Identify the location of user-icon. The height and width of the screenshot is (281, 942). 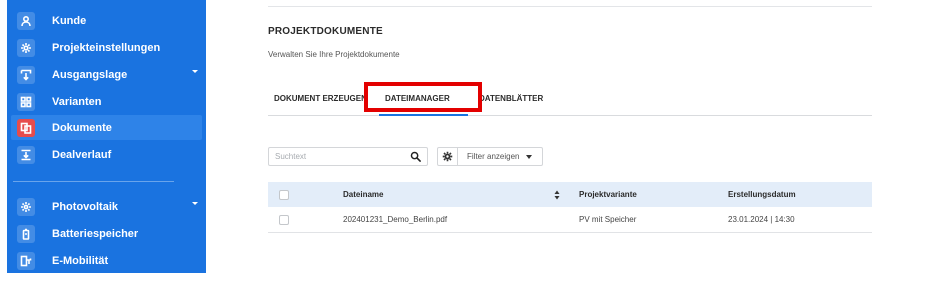
(26, 20).